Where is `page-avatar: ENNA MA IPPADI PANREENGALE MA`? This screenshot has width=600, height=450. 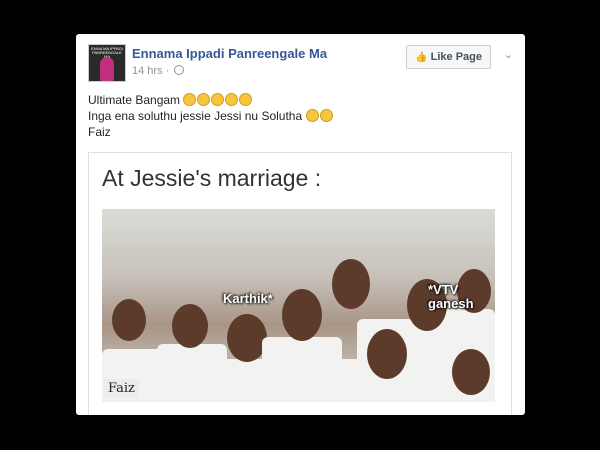 page-avatar: ENNA MA IPPADI PANREENGALE MA is located at coordinates (107, 63).